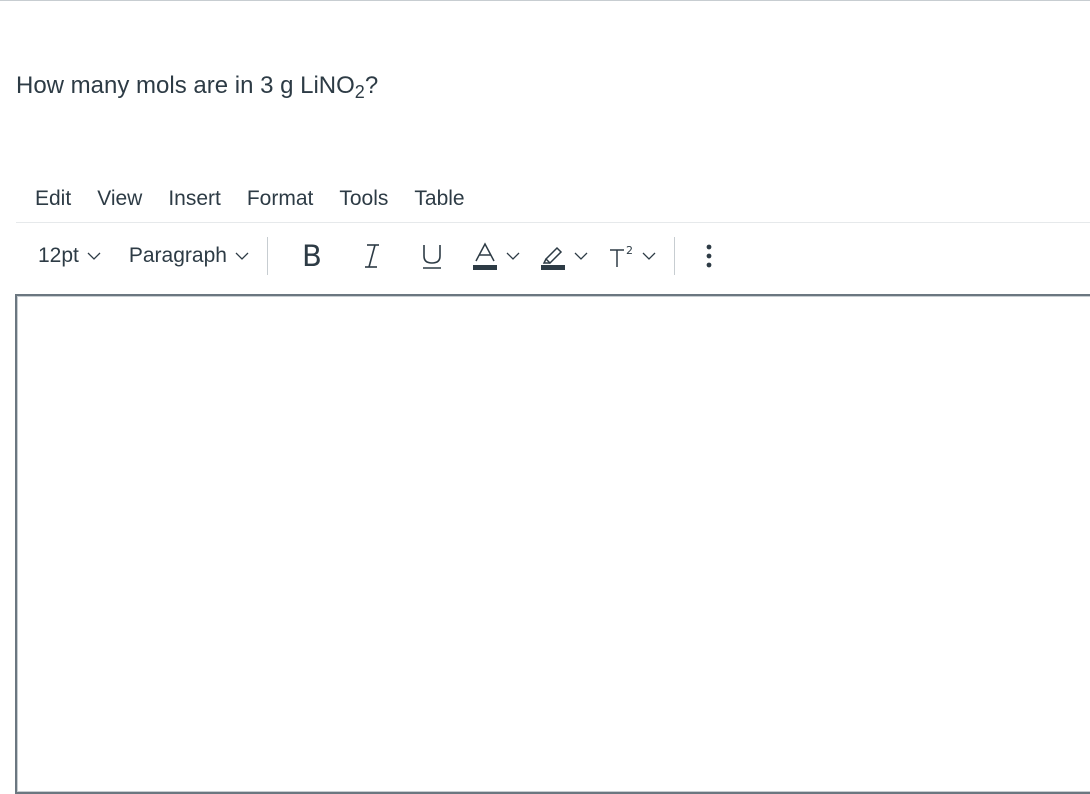  I want to click on menu-tools: Tools, so click(363, 199).